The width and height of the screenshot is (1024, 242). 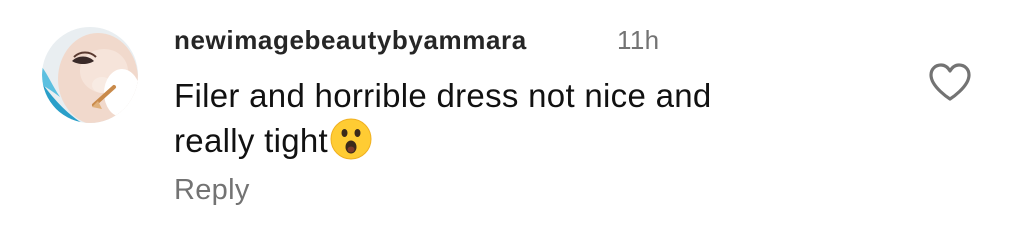 I want to click on heart-outline-icon, so click(x=950, y=82).